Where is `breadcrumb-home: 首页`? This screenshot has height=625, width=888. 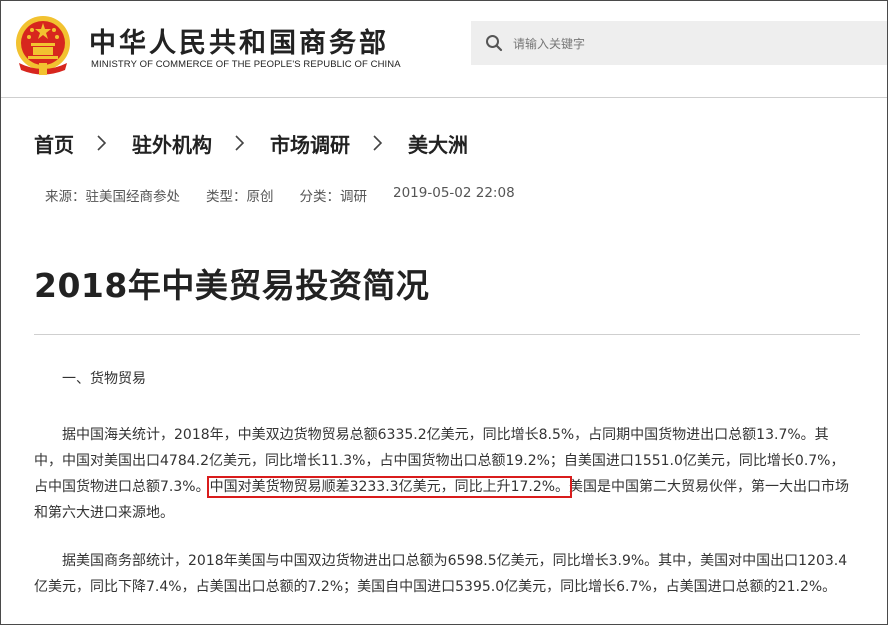
breadcrumb-home: 首页 is located at coordinates (54, 143).